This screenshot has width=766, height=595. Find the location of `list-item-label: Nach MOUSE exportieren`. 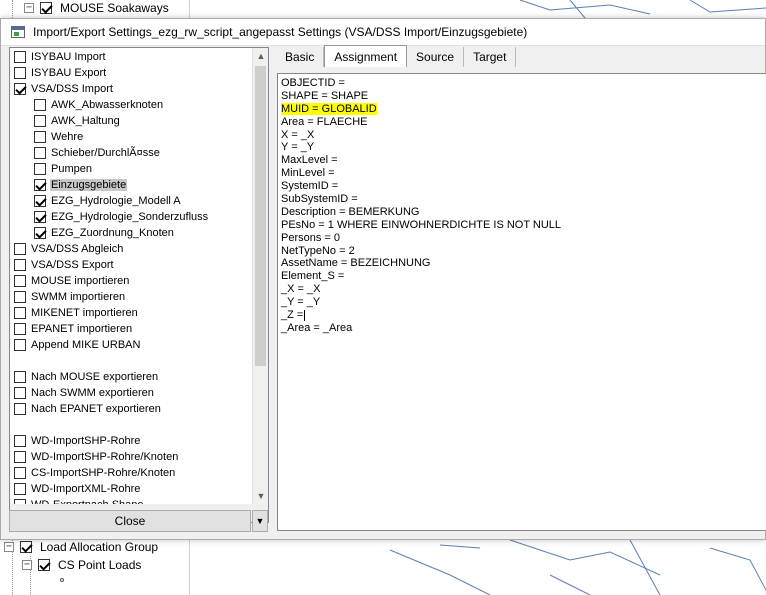

list-item-label: Nach MOUSE exportieren is located at coordinates (95, 377).